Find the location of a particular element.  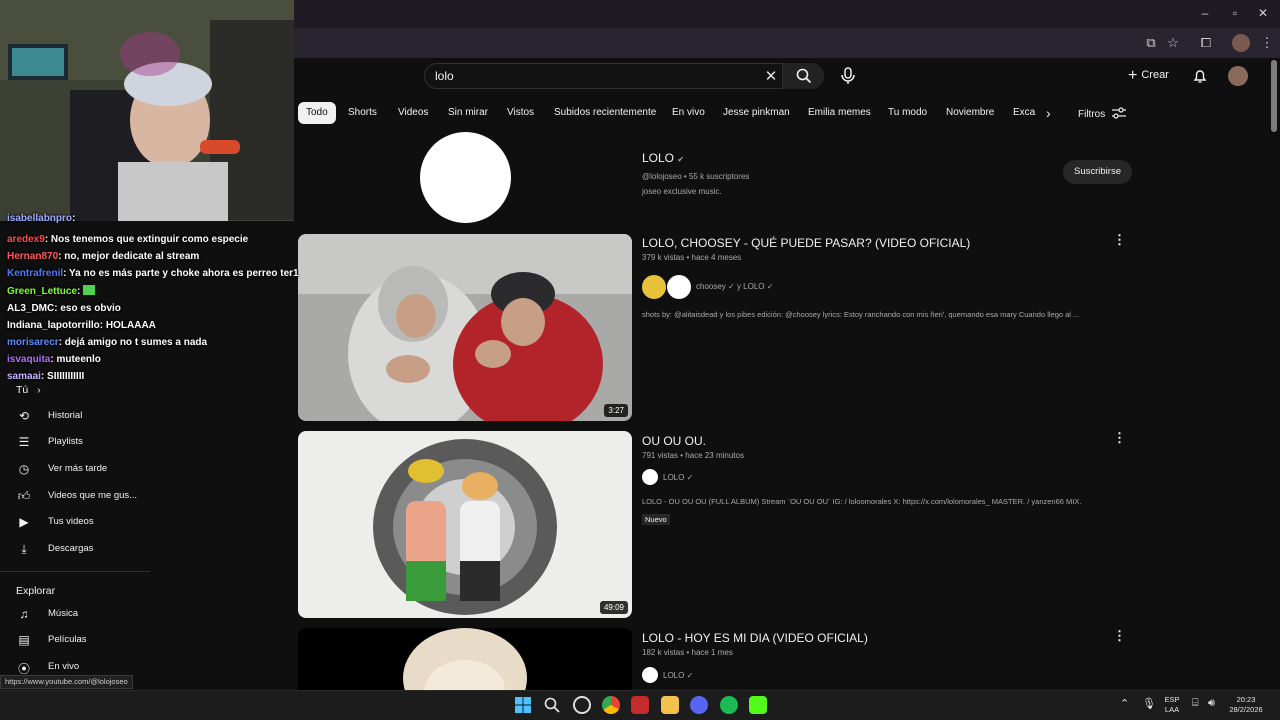

tray-clock: 20:23 28/2/2026 is located at coordinates (1246, 705).